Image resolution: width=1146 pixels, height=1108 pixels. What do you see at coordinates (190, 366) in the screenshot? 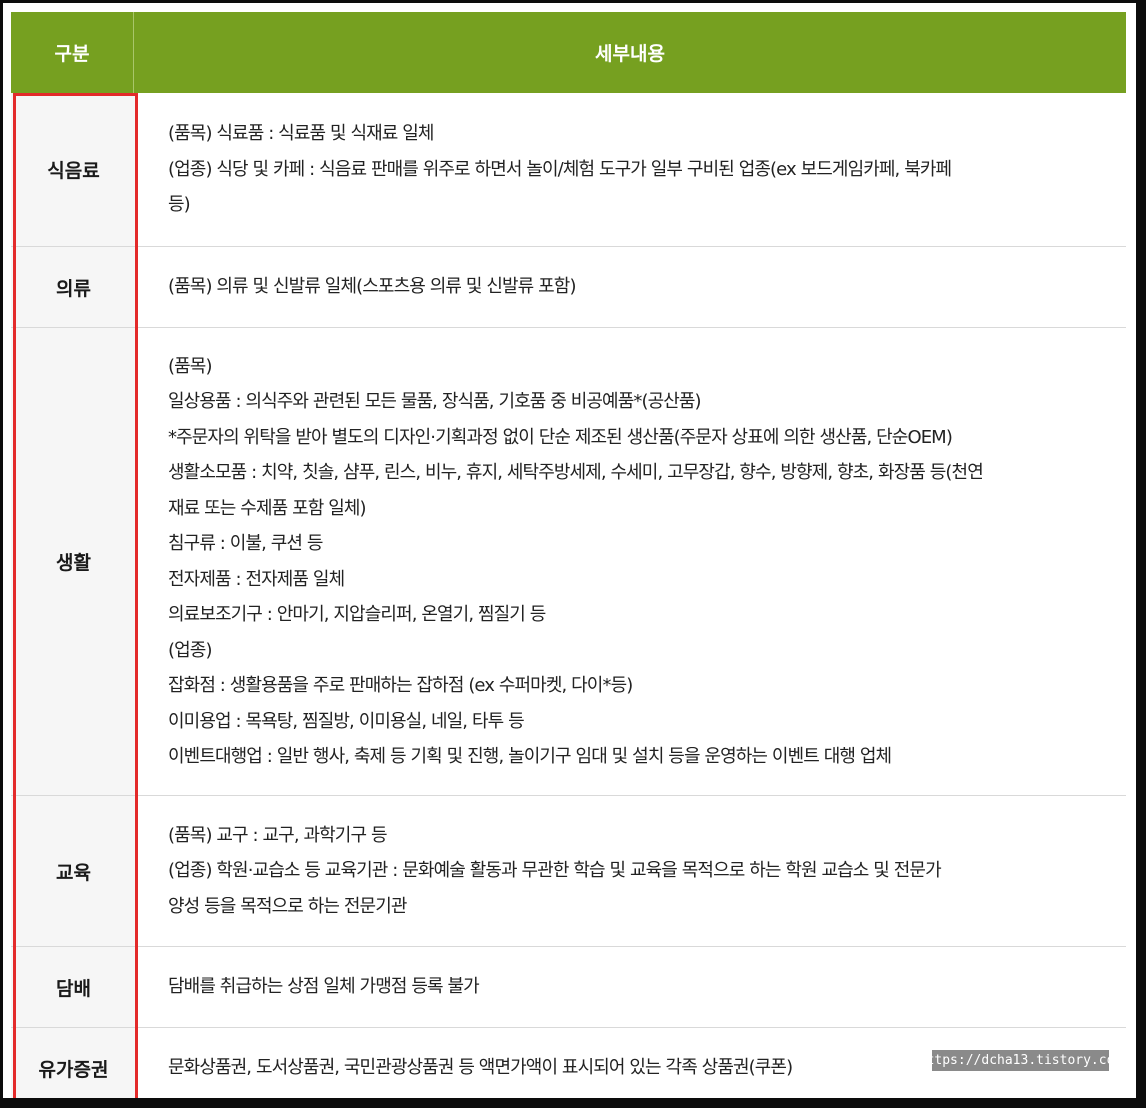
I see `detail-line: (품목)` at bounding box center [190, 366].